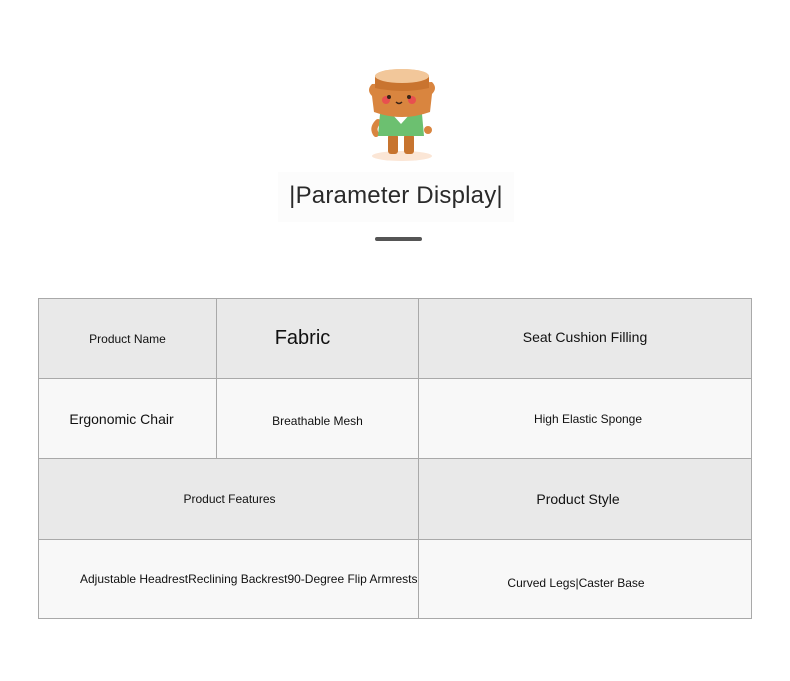  Describe the element at coordinates (585, 418) in the screenshot. I see `filling-value: High Elastic Sponge` at that location.